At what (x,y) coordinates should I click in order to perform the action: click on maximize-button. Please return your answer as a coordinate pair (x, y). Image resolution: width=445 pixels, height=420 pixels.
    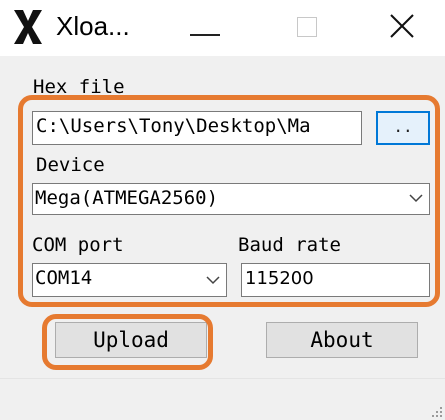
    Looking at the image, I should click on (310, 28).